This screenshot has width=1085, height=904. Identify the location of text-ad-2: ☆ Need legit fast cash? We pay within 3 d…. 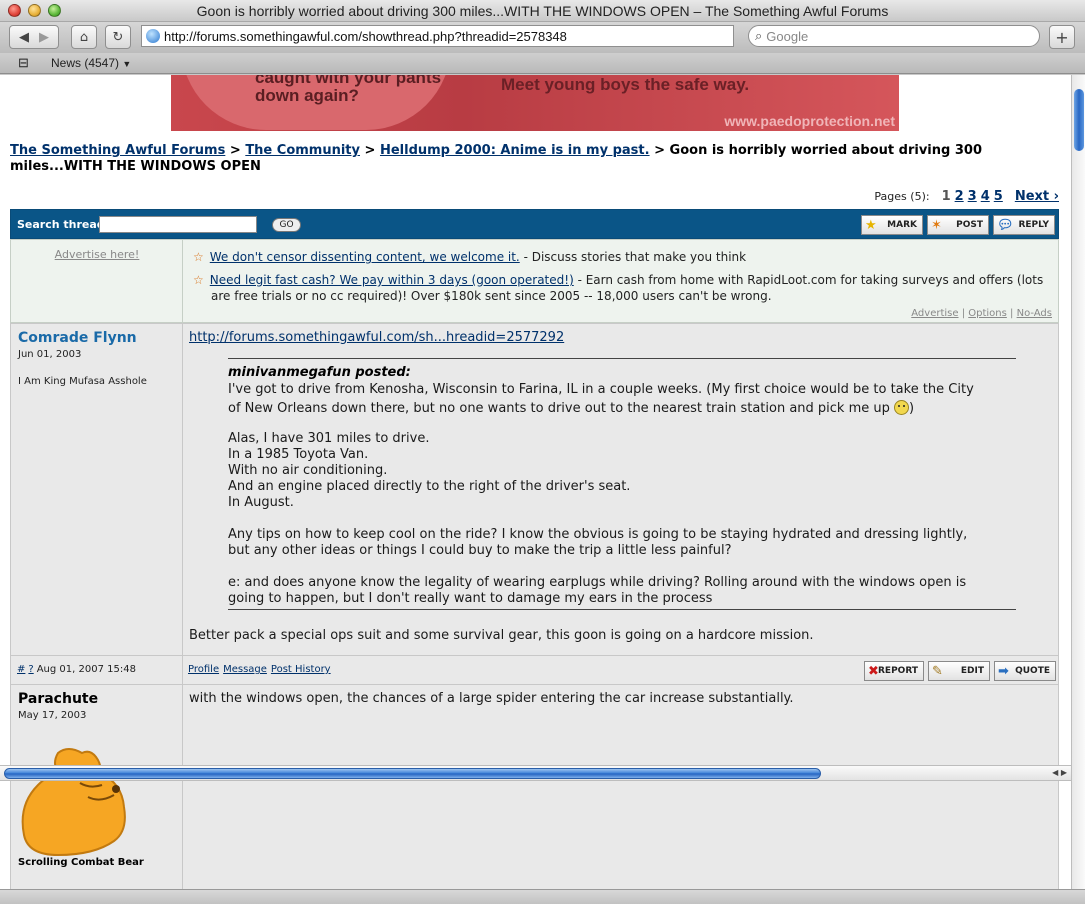
(623, 288).